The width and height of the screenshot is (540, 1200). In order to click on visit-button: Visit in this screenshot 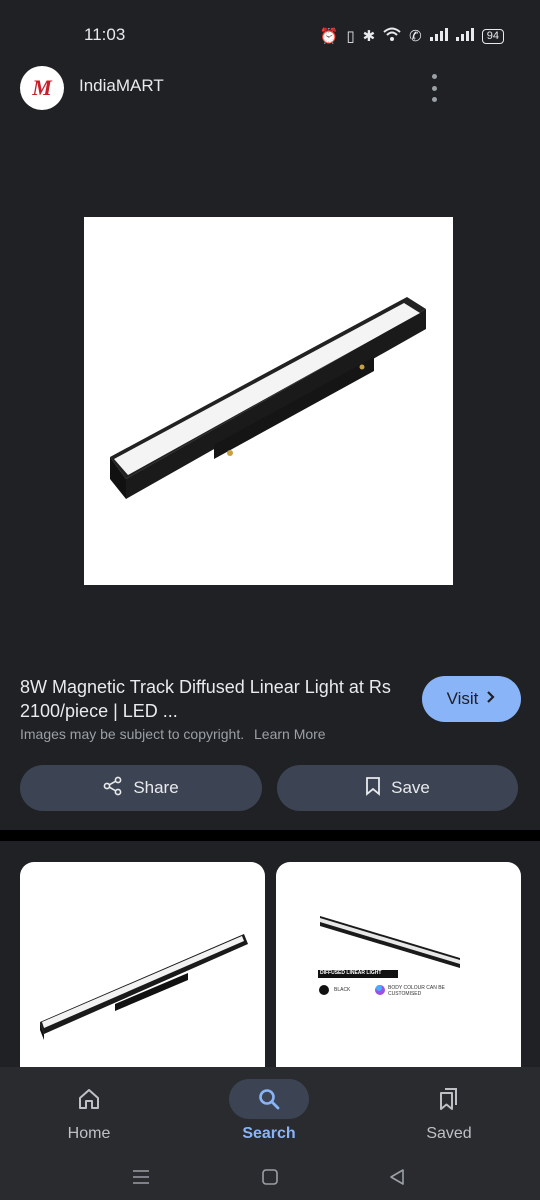, I will do `click(471, 699)`.